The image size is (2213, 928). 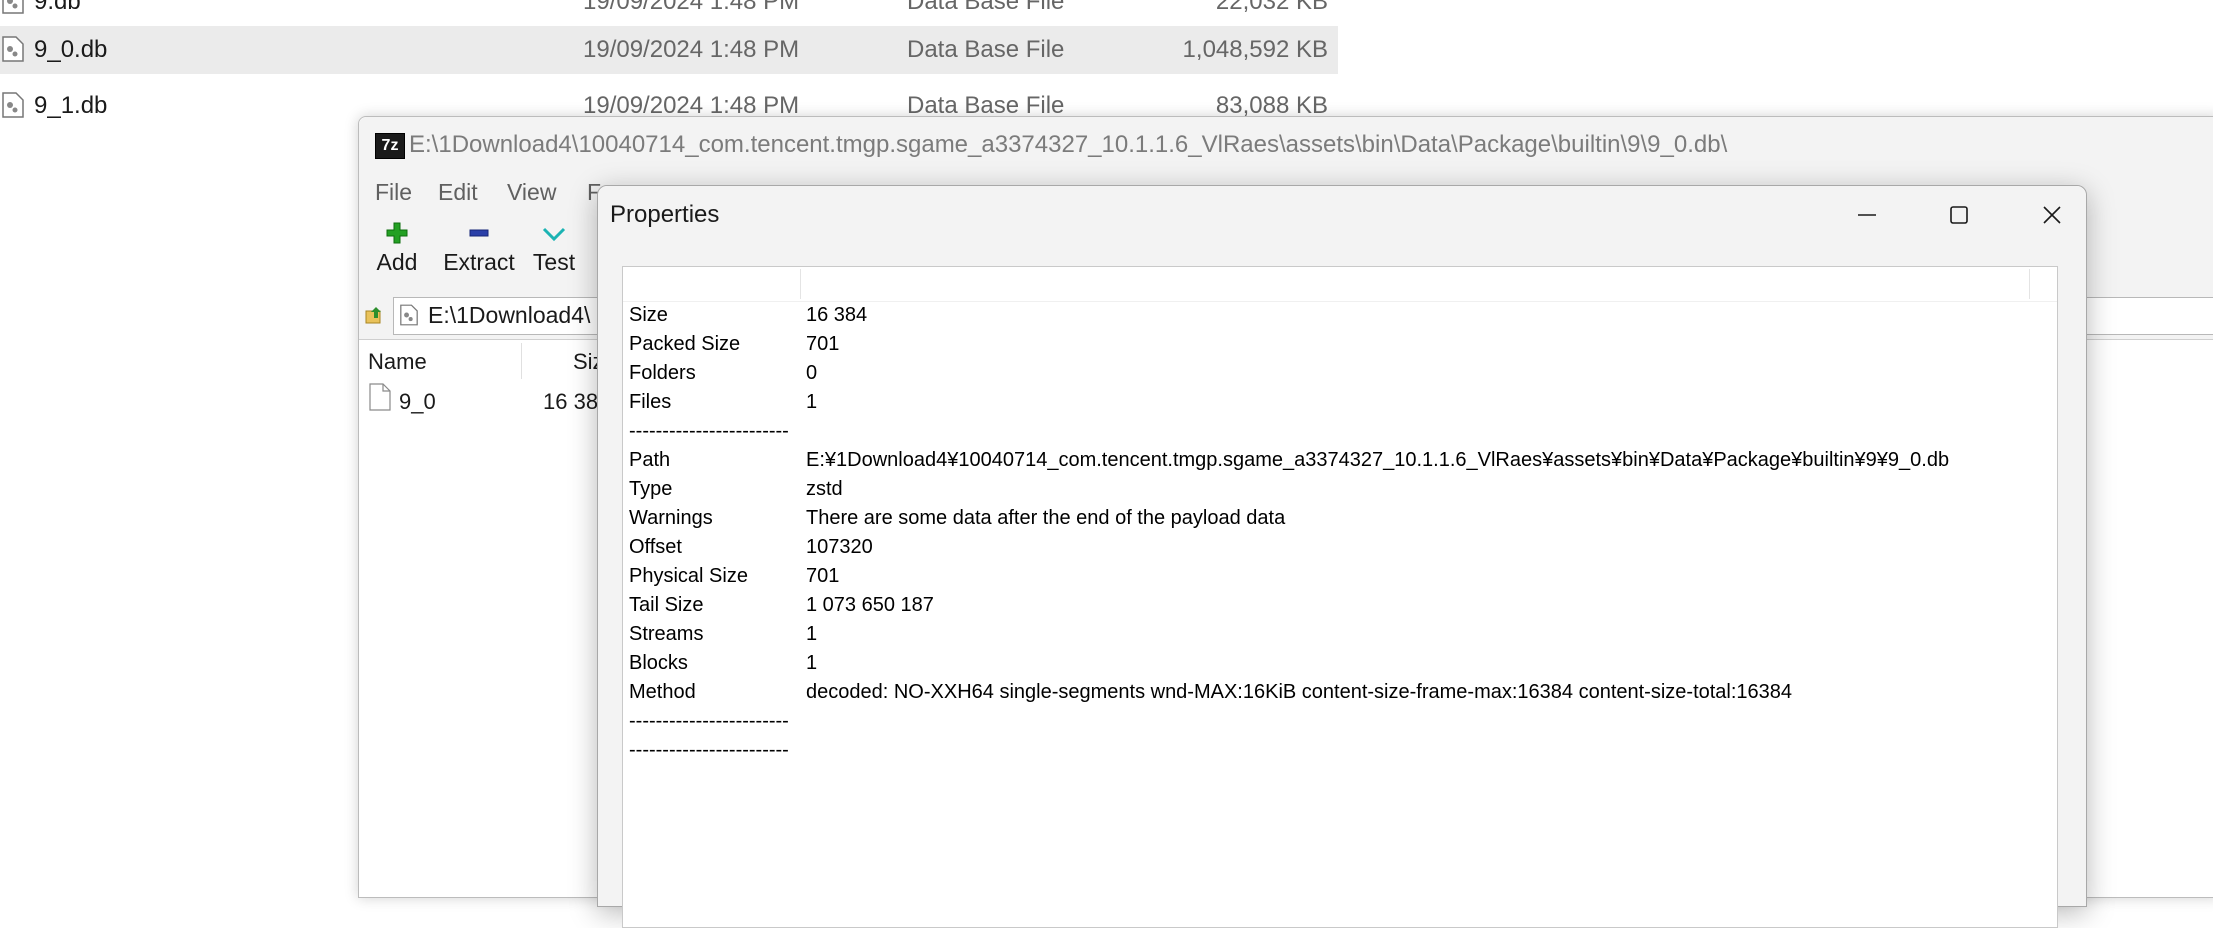 I want to click on extract-button: Extract, so click(x=479, y=246).